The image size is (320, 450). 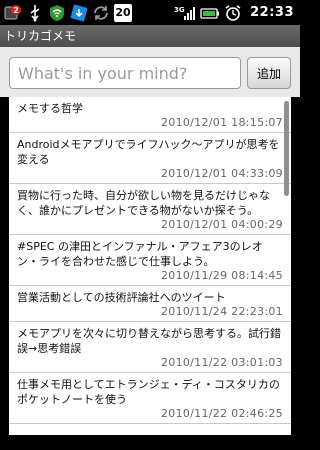 I want to click on memo-text: 営業活動としての技術評論社へのツイート, so click(x=121, y=297).